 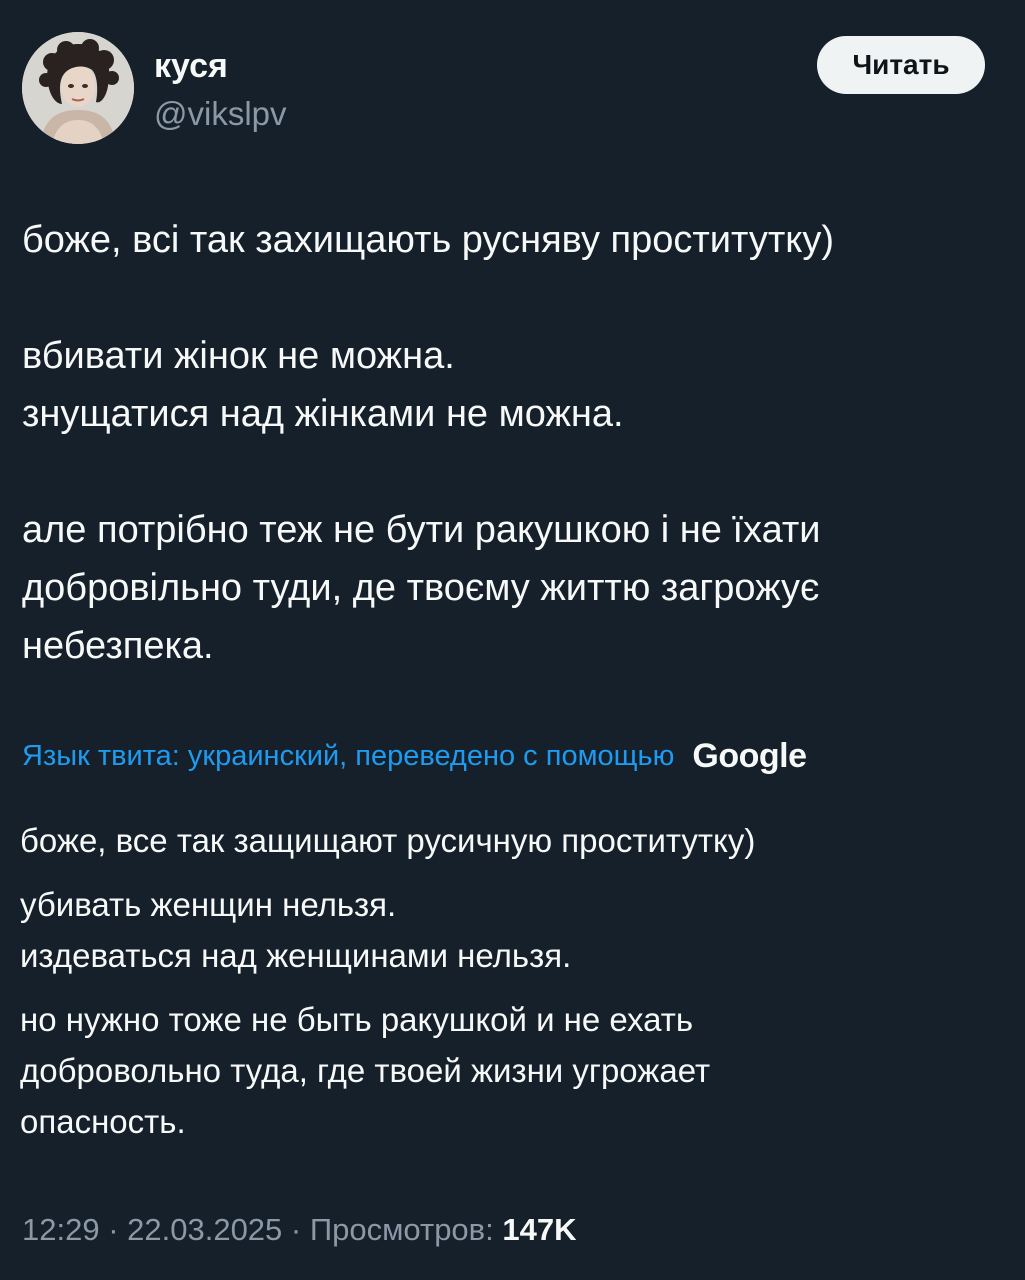 I want to click on translated-line: опасность., so click(x=103, y=1121).